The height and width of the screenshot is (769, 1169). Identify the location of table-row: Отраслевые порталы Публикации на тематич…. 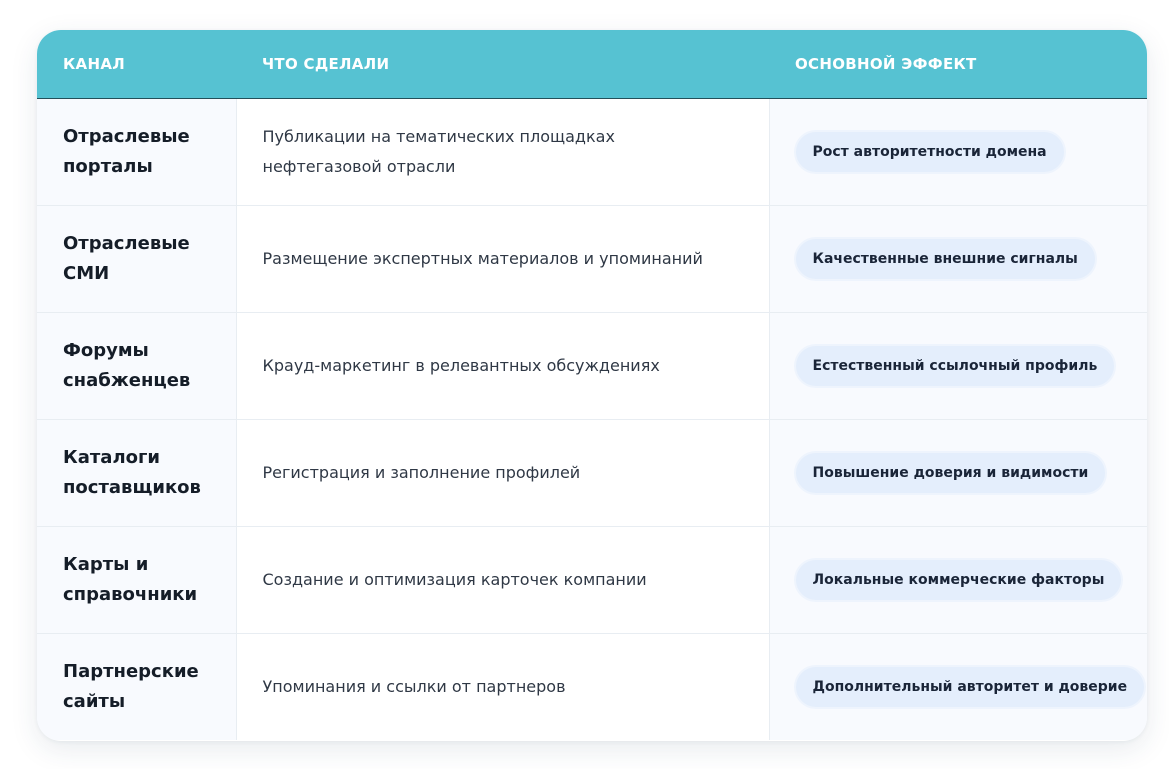
(592, 152).